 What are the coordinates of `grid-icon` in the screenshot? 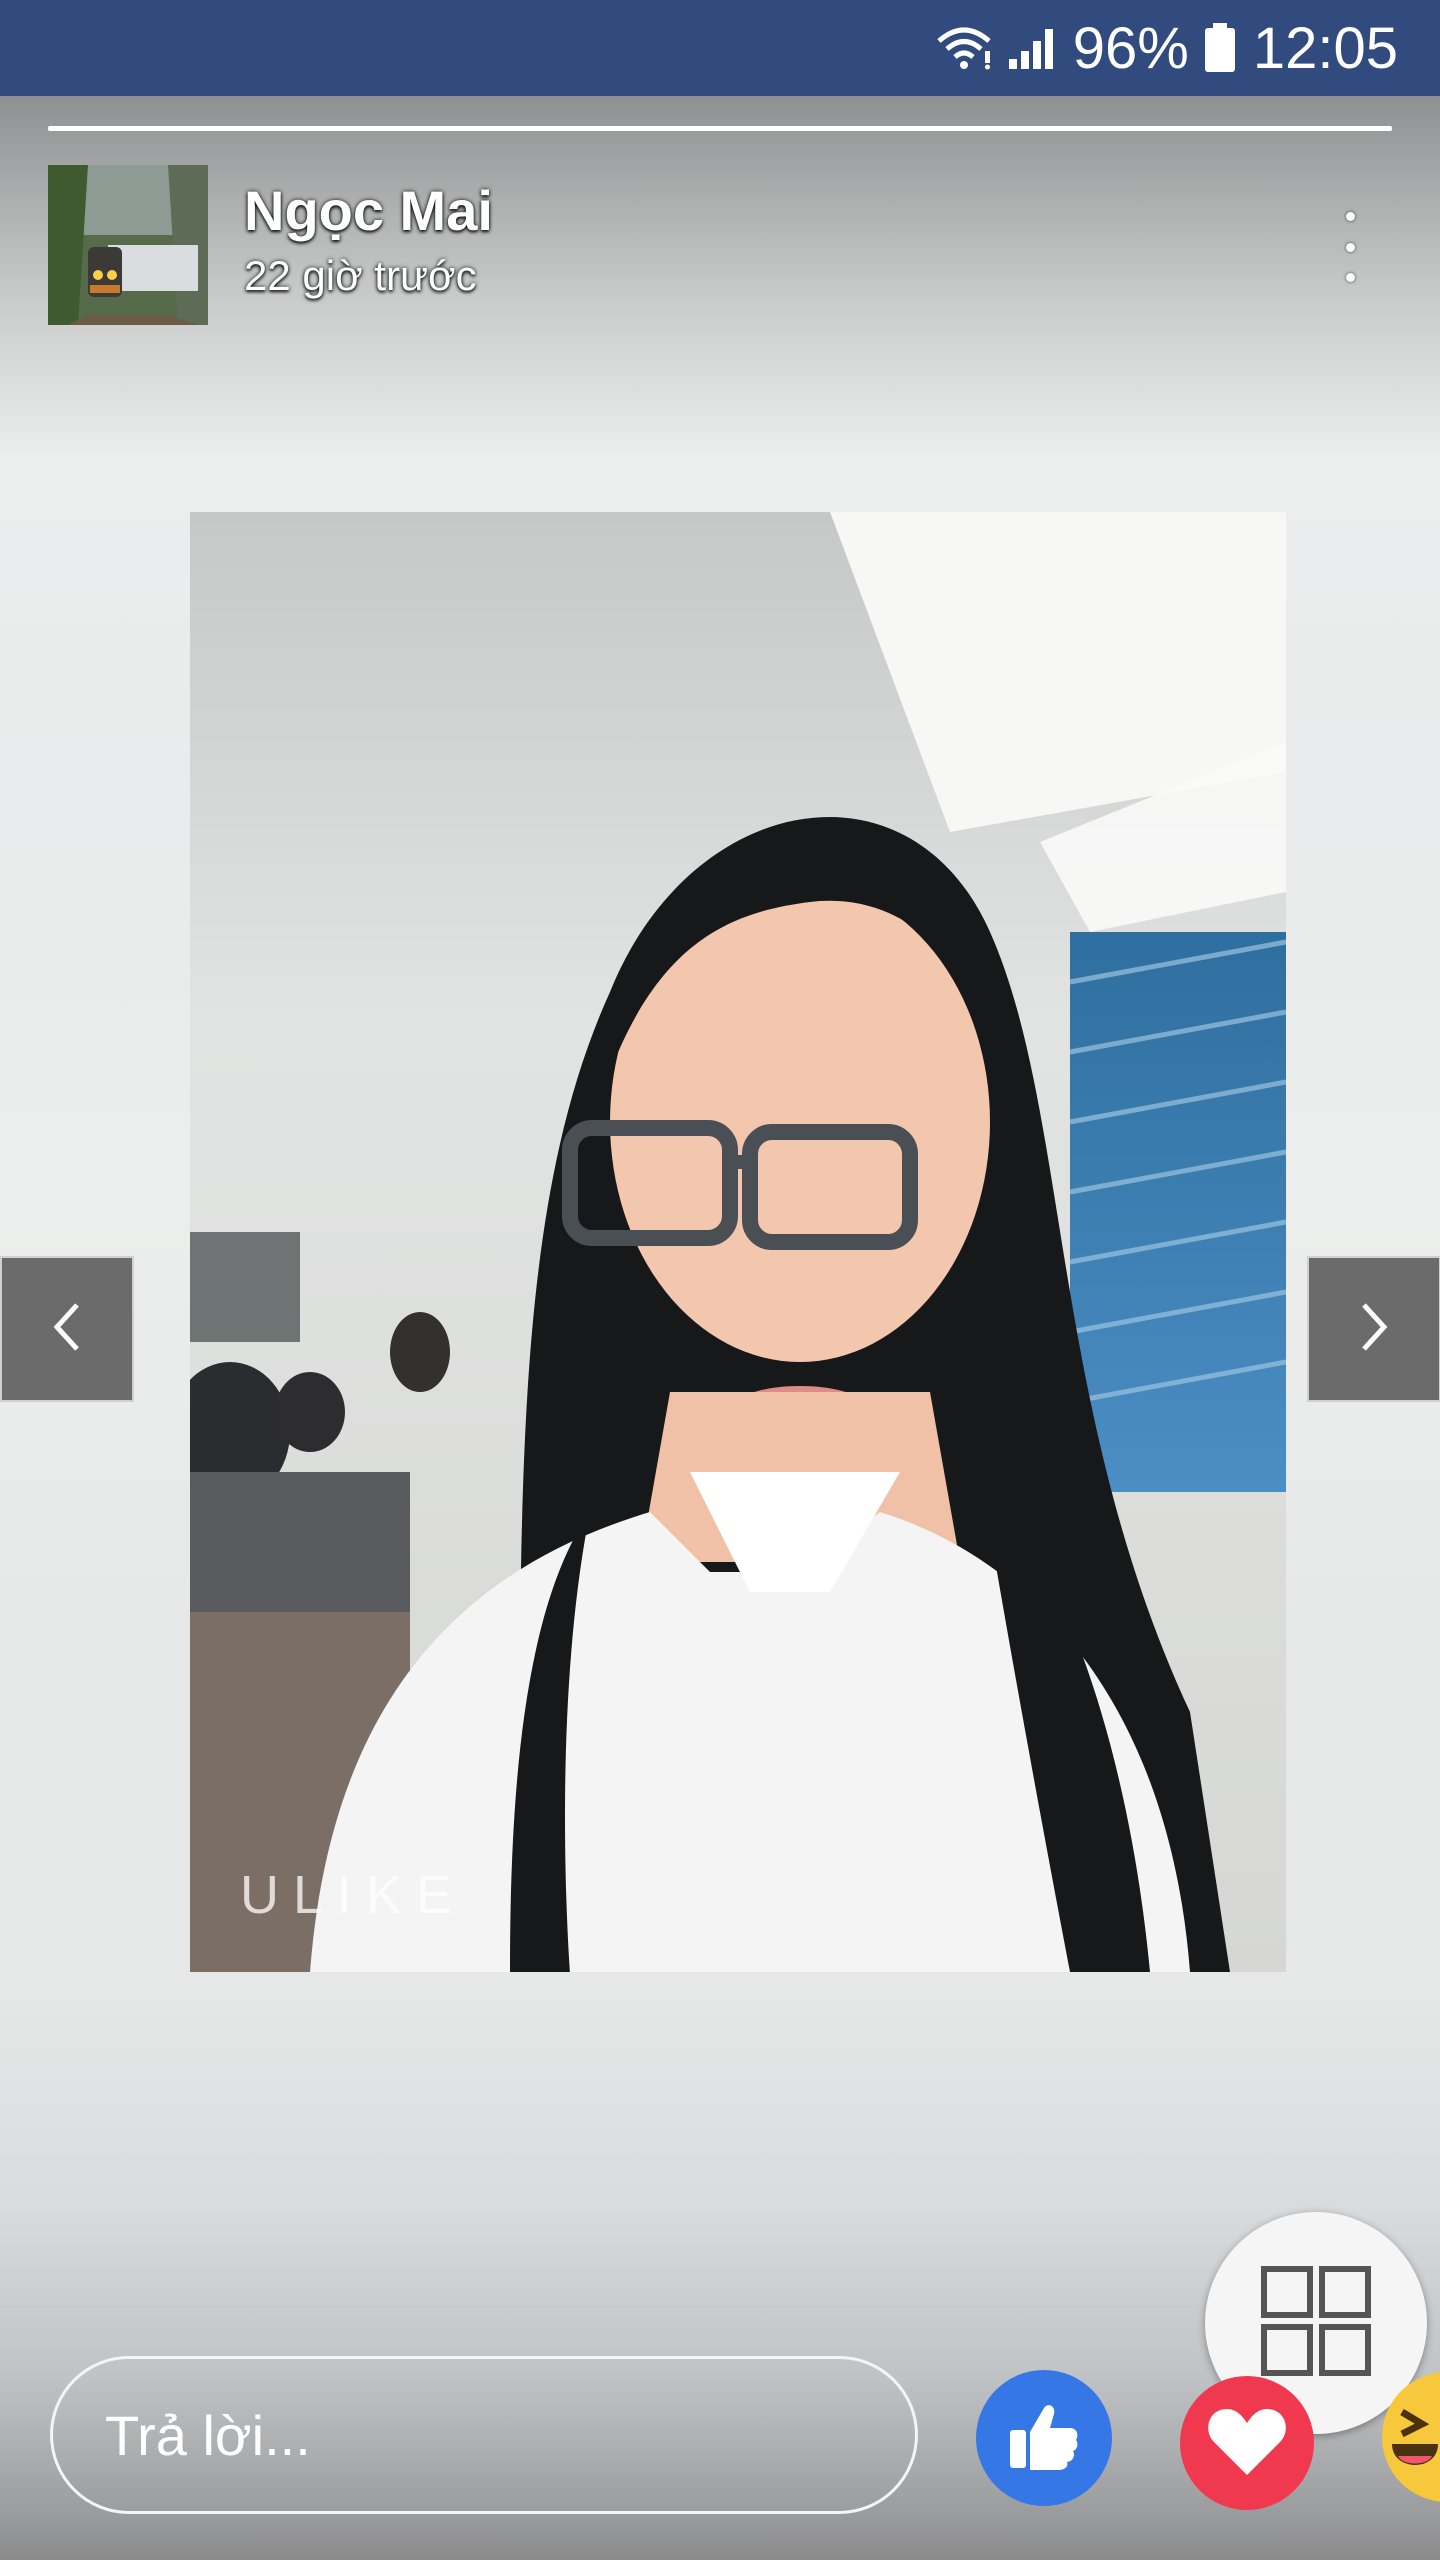 It's located at (1316, 2323).